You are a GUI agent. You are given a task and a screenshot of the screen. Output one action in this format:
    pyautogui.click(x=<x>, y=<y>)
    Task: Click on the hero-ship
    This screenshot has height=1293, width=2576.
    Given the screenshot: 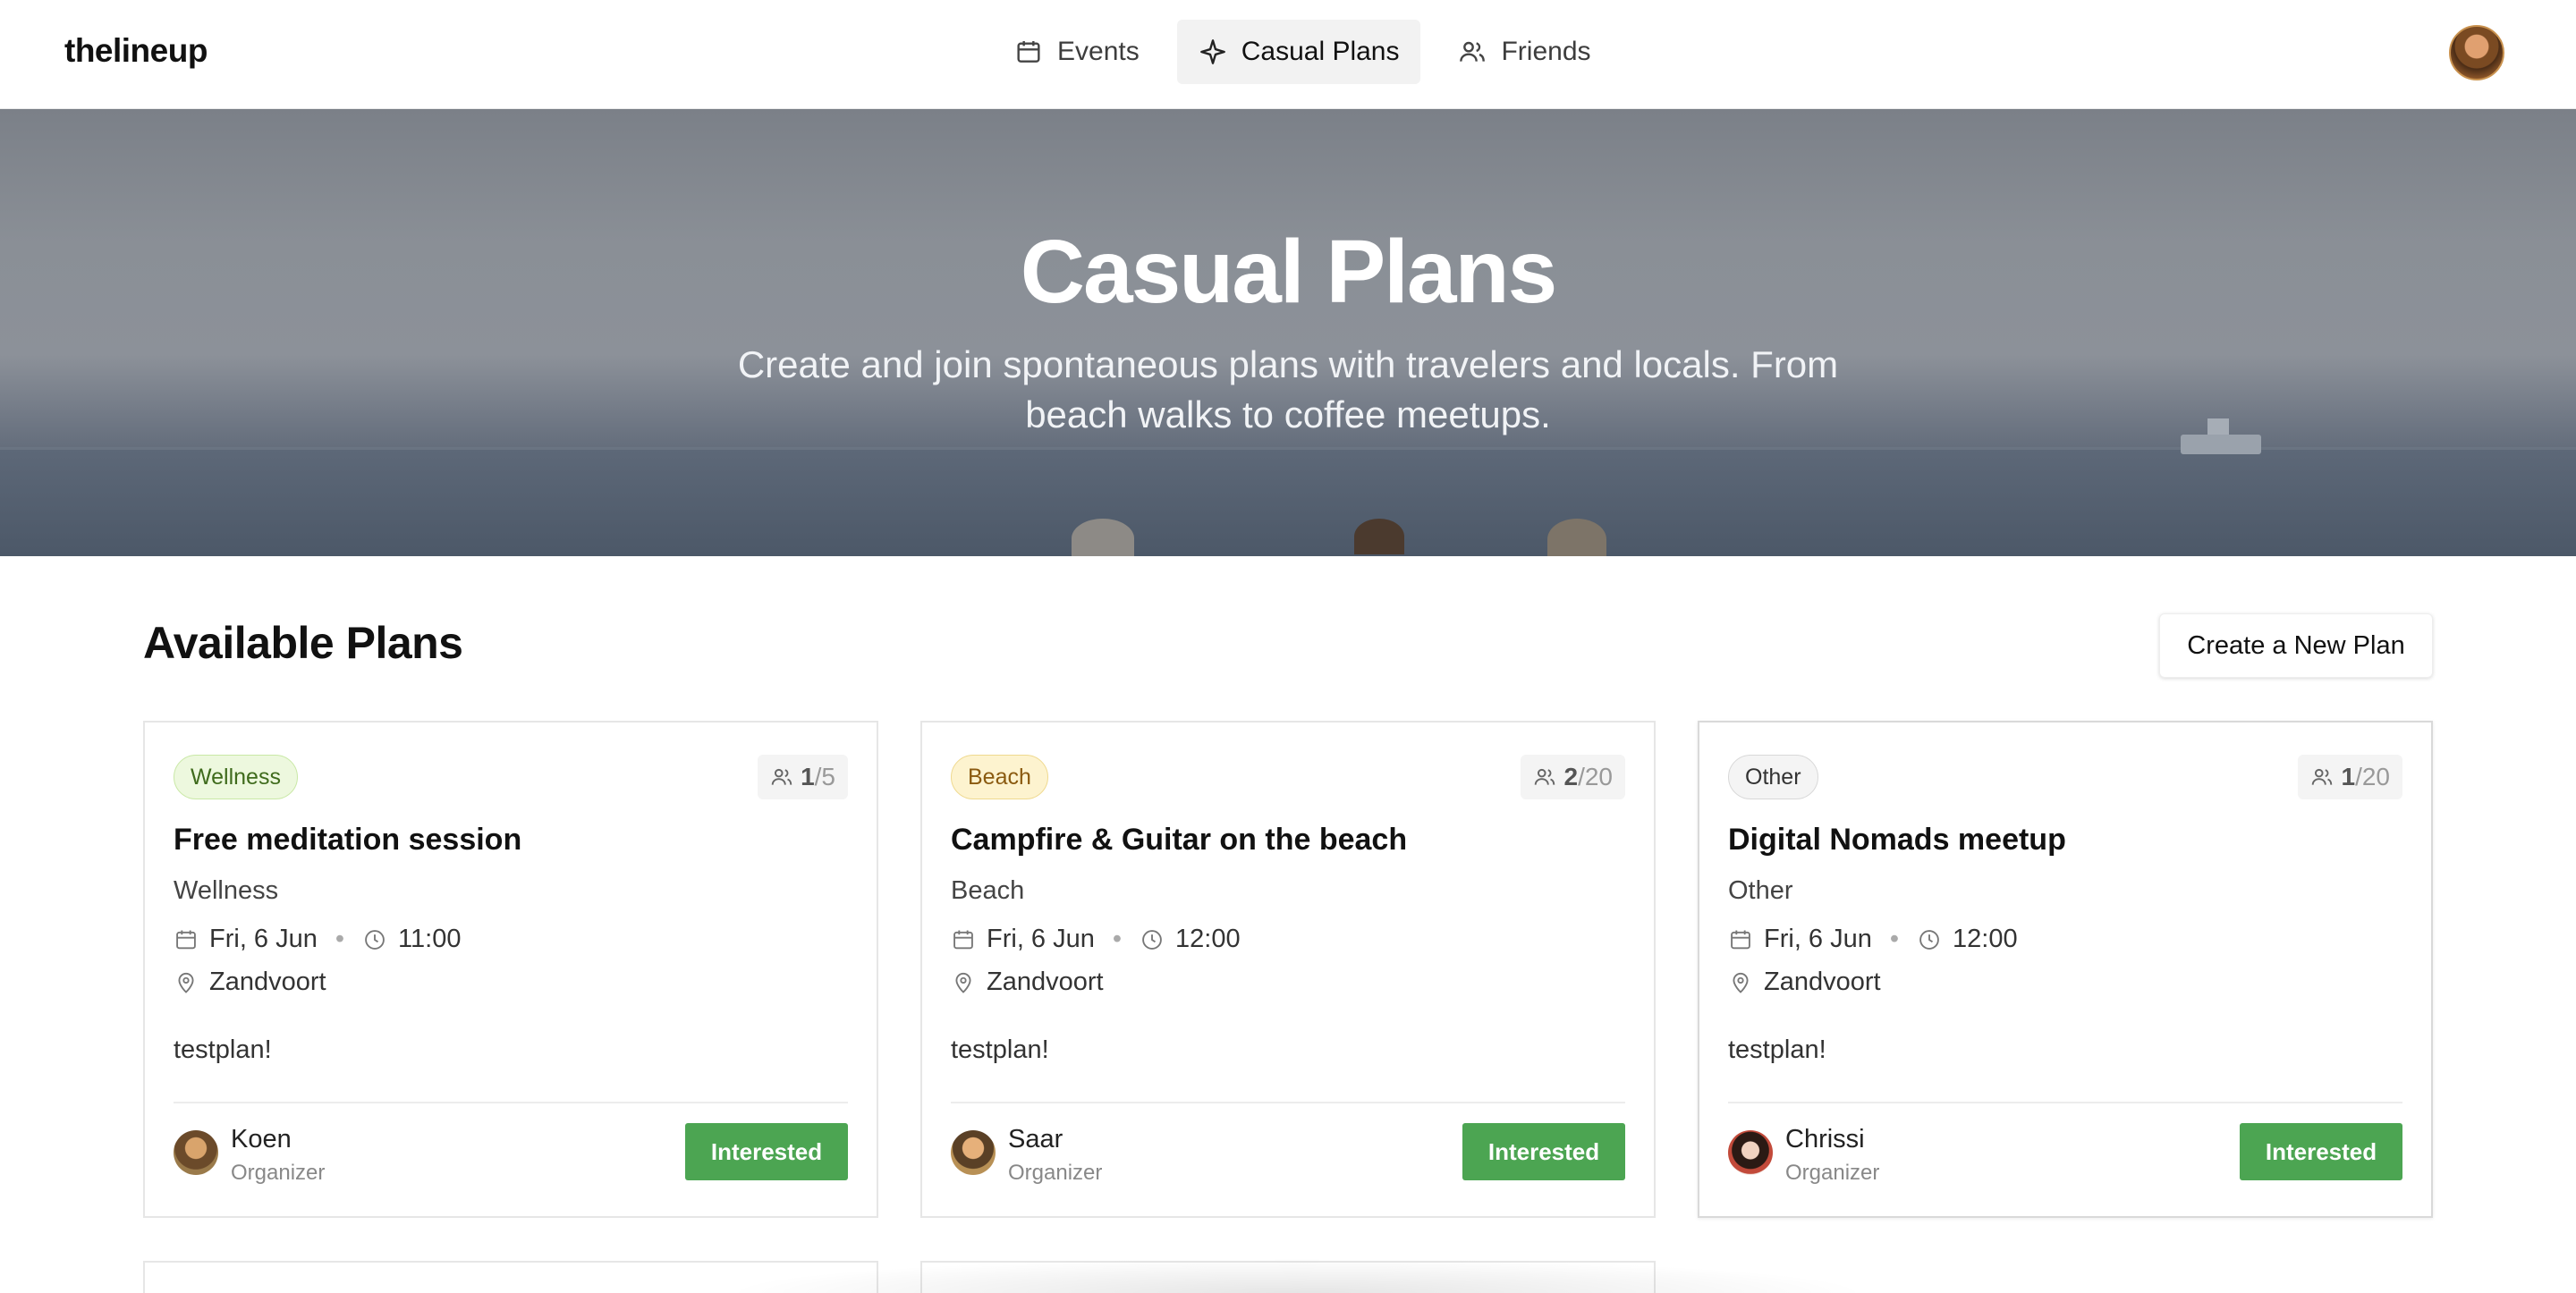 What is the action you would take?
    pyautogui.click(x=2221, y=436)
    